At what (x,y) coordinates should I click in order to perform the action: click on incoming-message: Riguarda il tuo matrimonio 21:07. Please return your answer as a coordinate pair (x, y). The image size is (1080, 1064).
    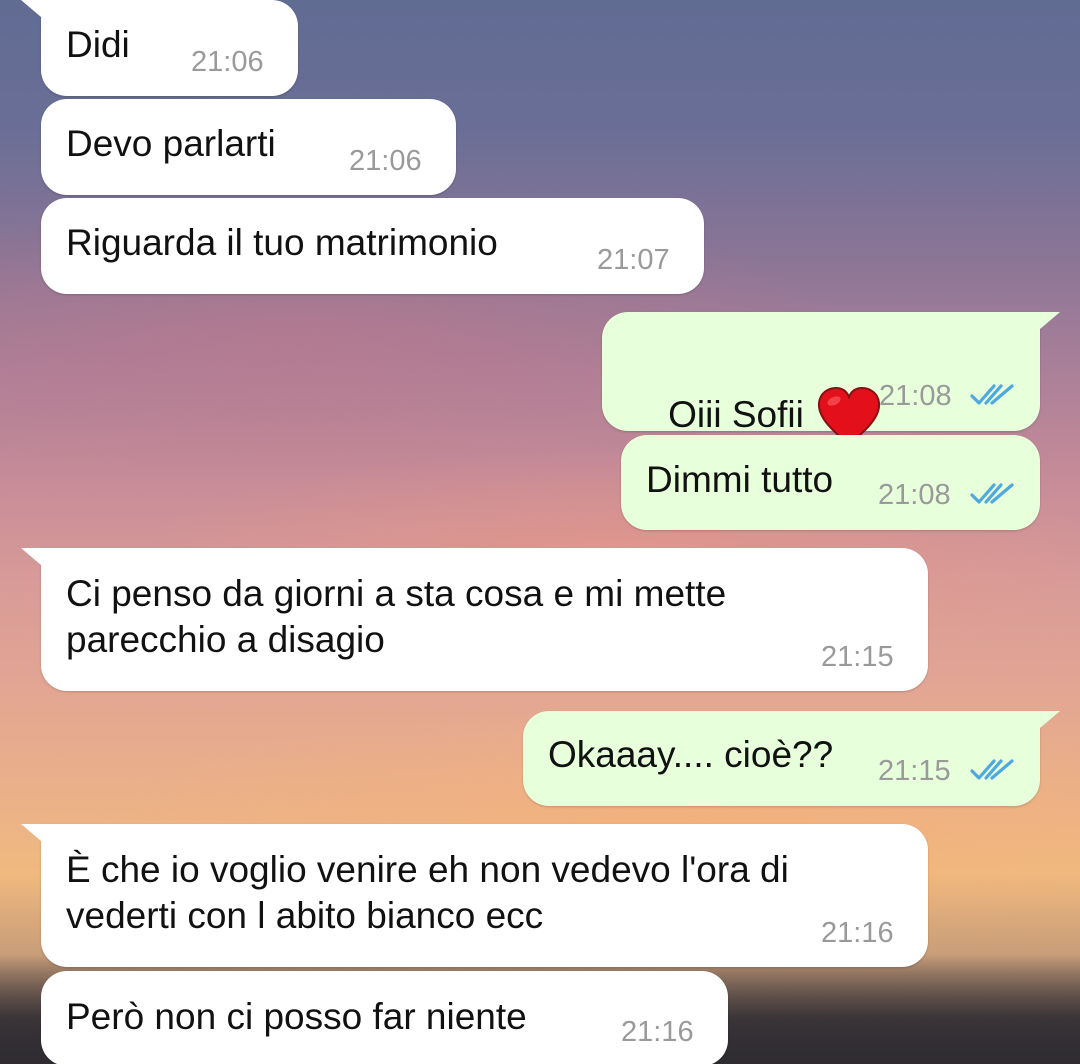
    Looking at the image, I should click on (372, 246).